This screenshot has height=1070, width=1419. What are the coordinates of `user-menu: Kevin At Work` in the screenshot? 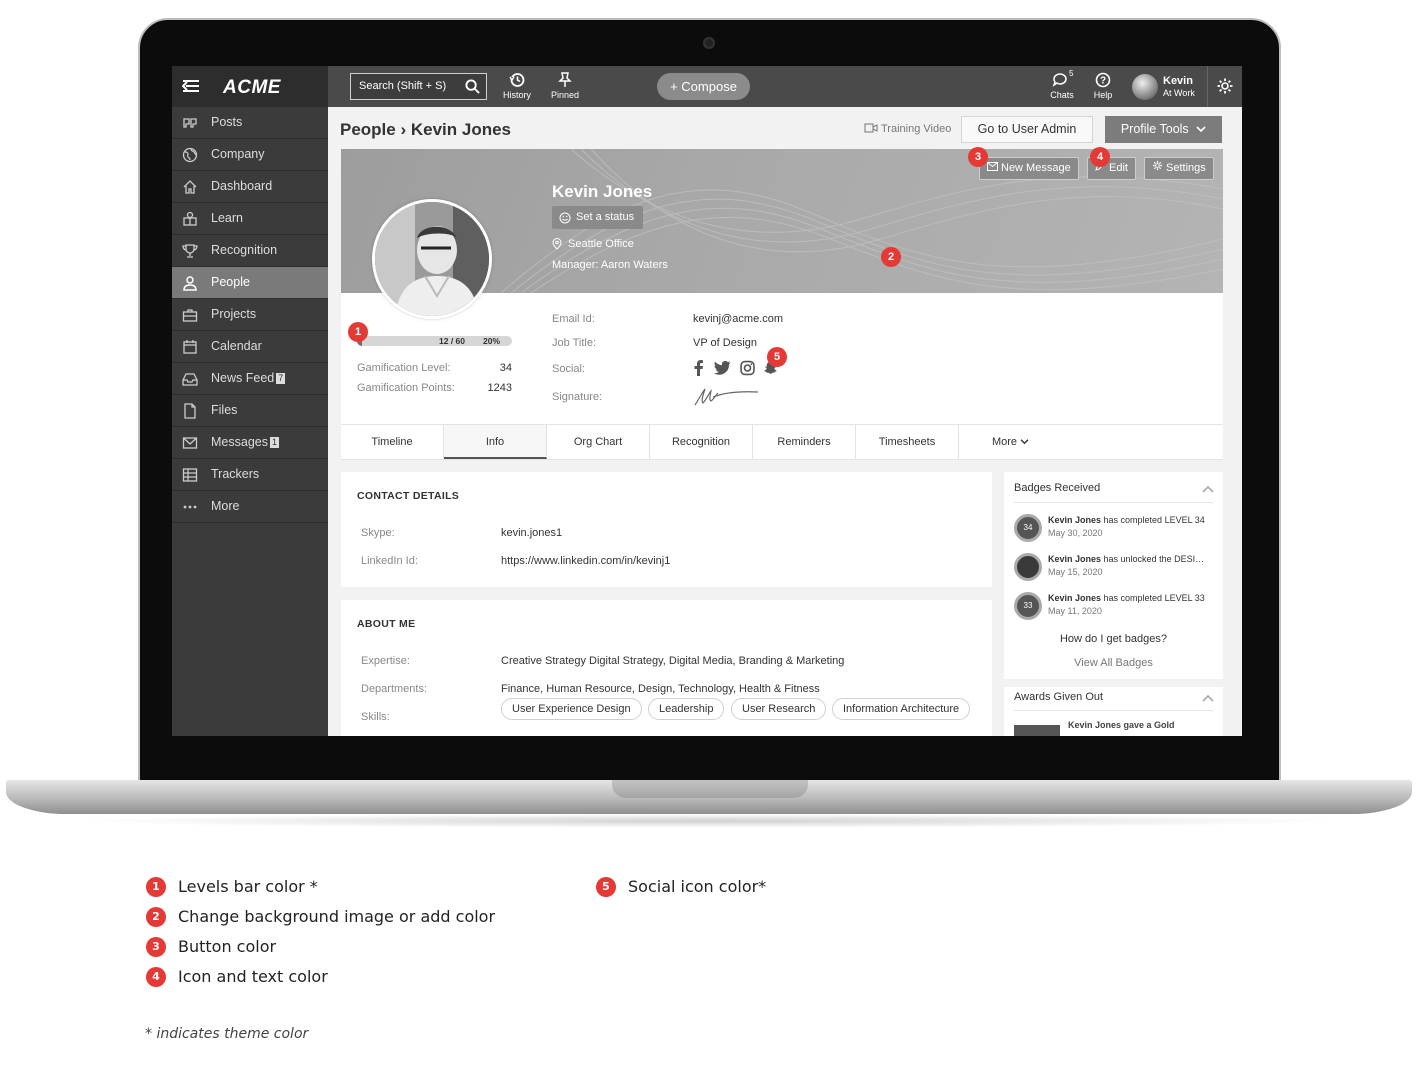 It's located at (1168, 87).